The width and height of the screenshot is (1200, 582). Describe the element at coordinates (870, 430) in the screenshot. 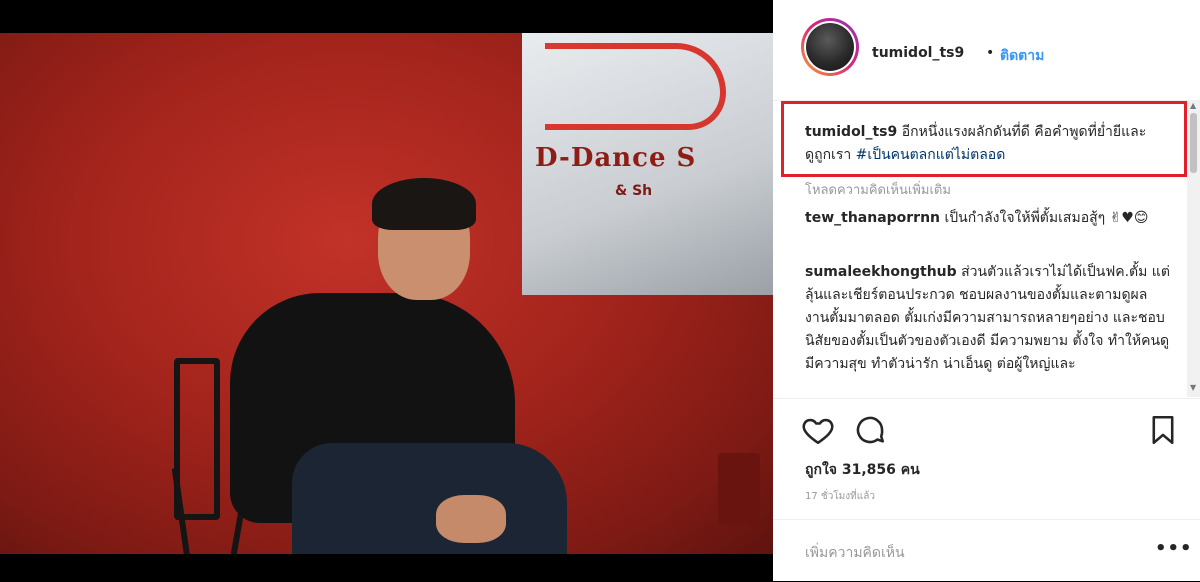

I see `comment-icon` at that location.